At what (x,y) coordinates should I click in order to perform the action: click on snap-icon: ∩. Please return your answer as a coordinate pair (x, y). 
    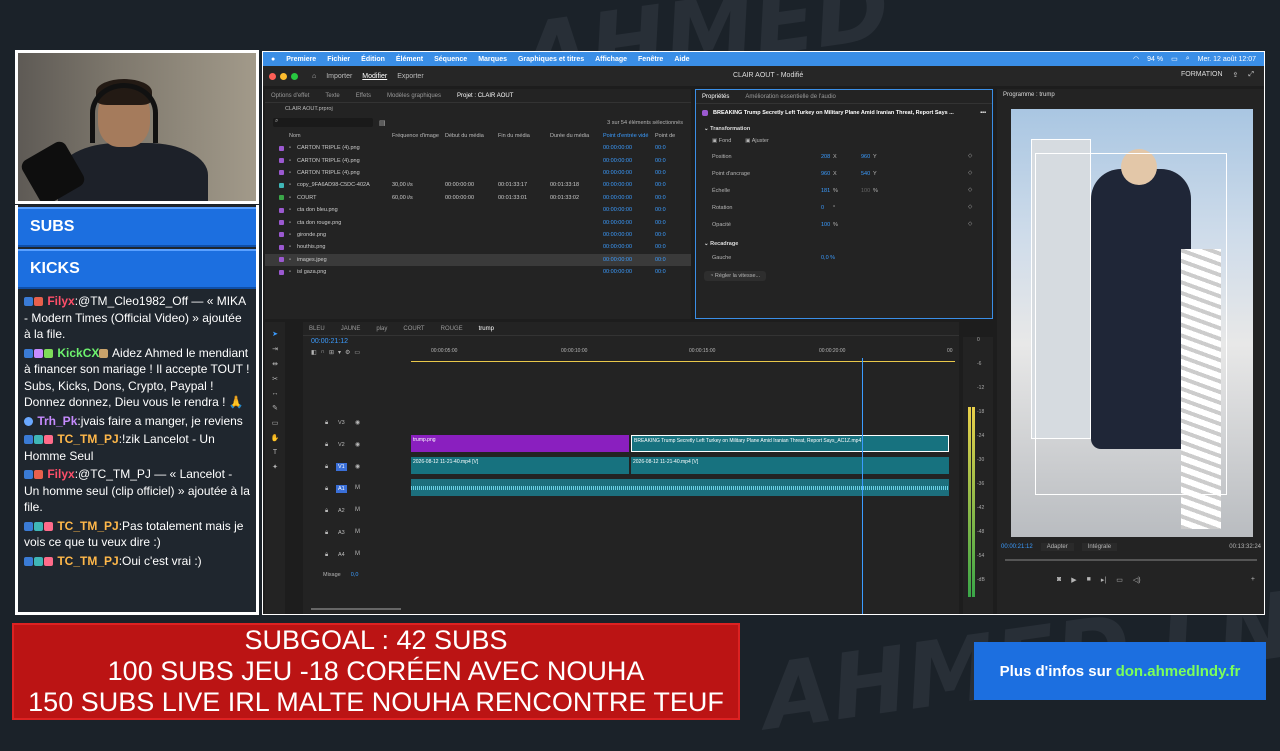
    Looking at the image, I should click on (323, 352).